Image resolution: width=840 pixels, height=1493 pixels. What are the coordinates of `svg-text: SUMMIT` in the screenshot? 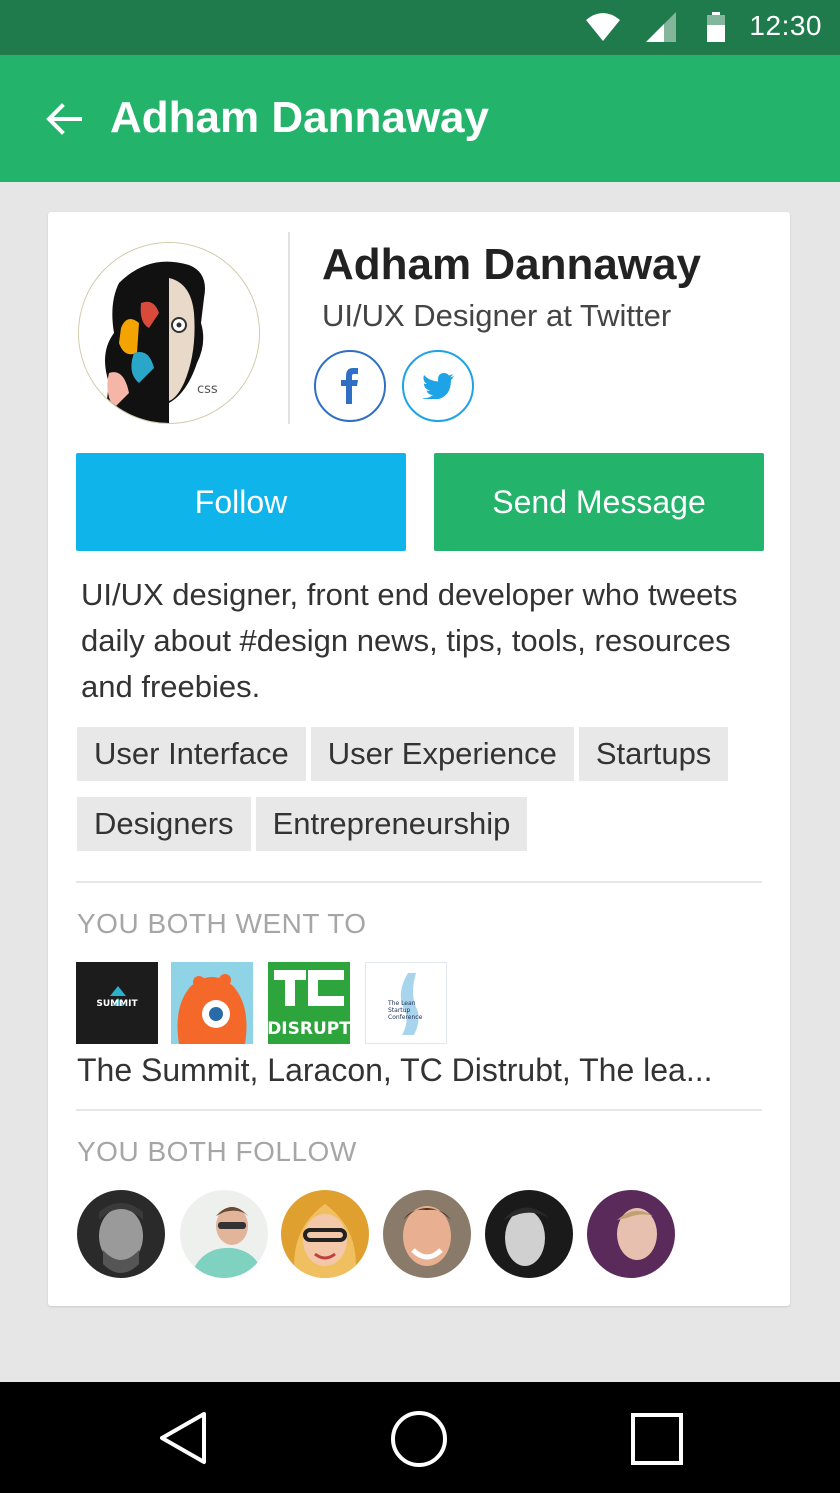 It's located at (117, 1004).